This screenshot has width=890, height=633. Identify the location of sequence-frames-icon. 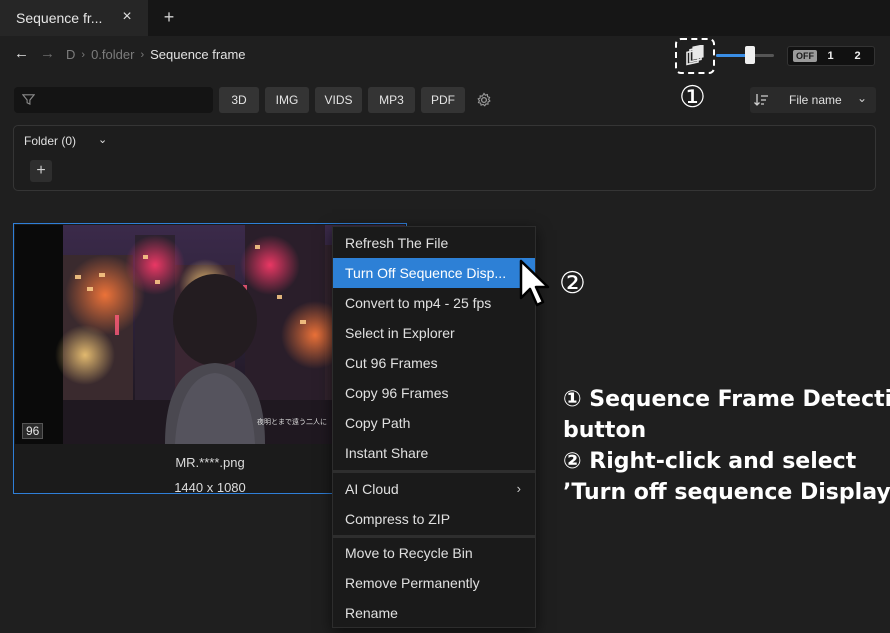
(695, 55).